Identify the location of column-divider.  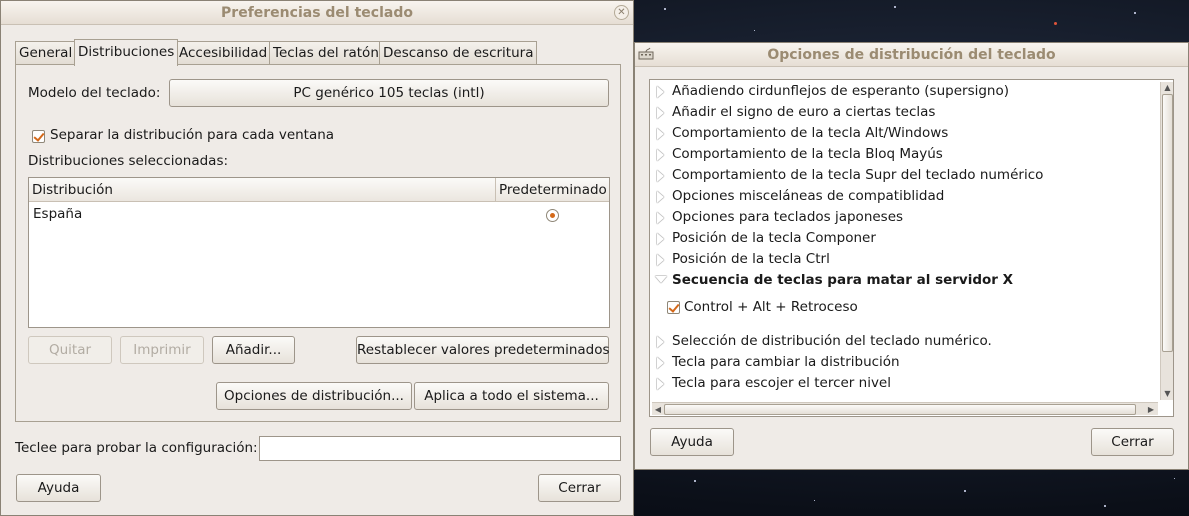
(495, 190).